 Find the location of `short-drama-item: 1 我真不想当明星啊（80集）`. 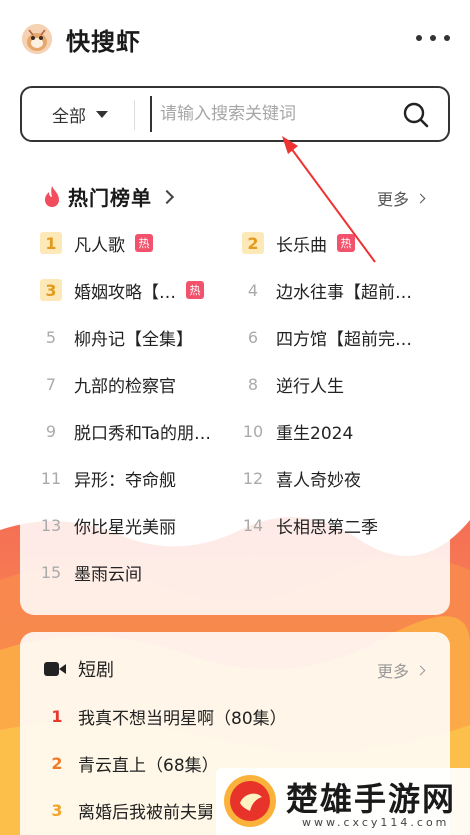

short-drama-item: 1 我真不想当明星啊（80集） is located at coordinates (167, 716).